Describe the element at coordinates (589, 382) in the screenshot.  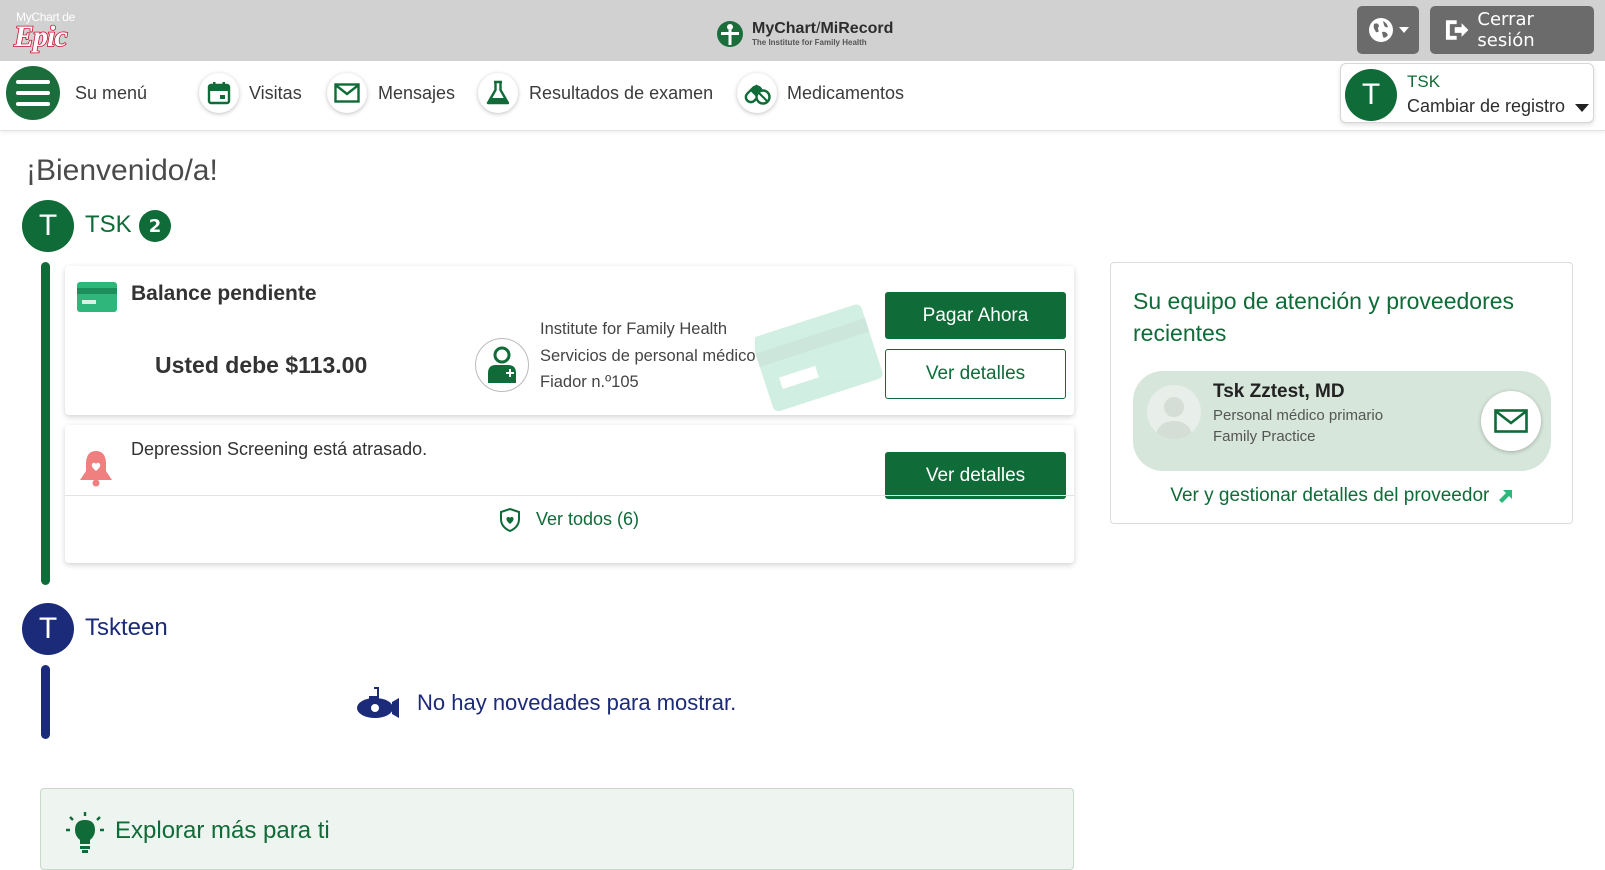
I see `payee-guarantor: Fiador n.º105` at that location.